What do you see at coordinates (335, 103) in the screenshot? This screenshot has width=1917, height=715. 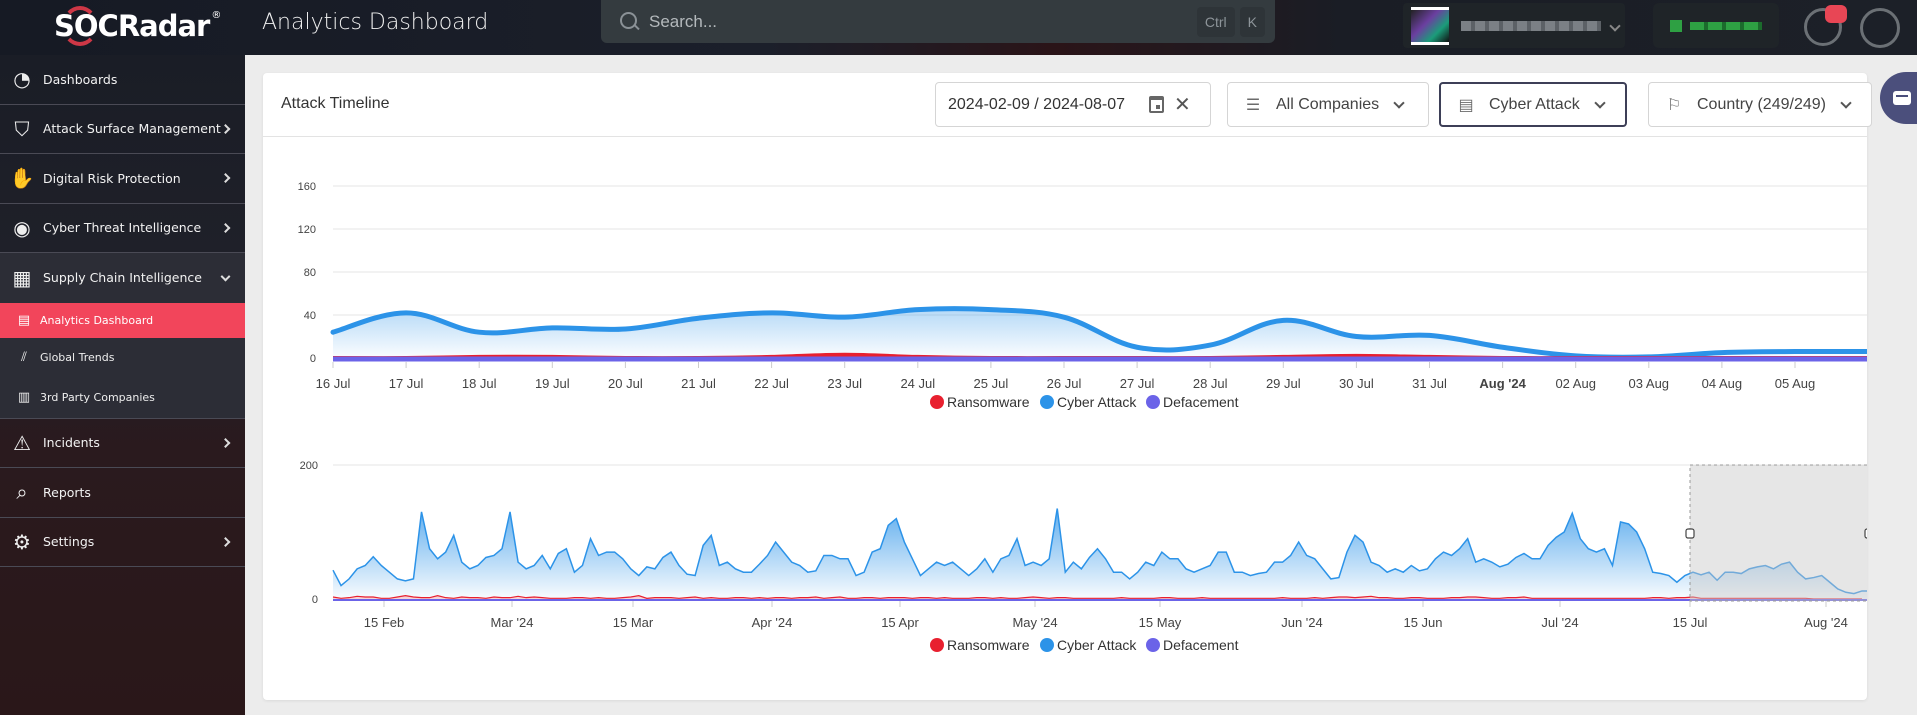 I see `card-title: Attack Timeline` at bounding box center [335, 103].